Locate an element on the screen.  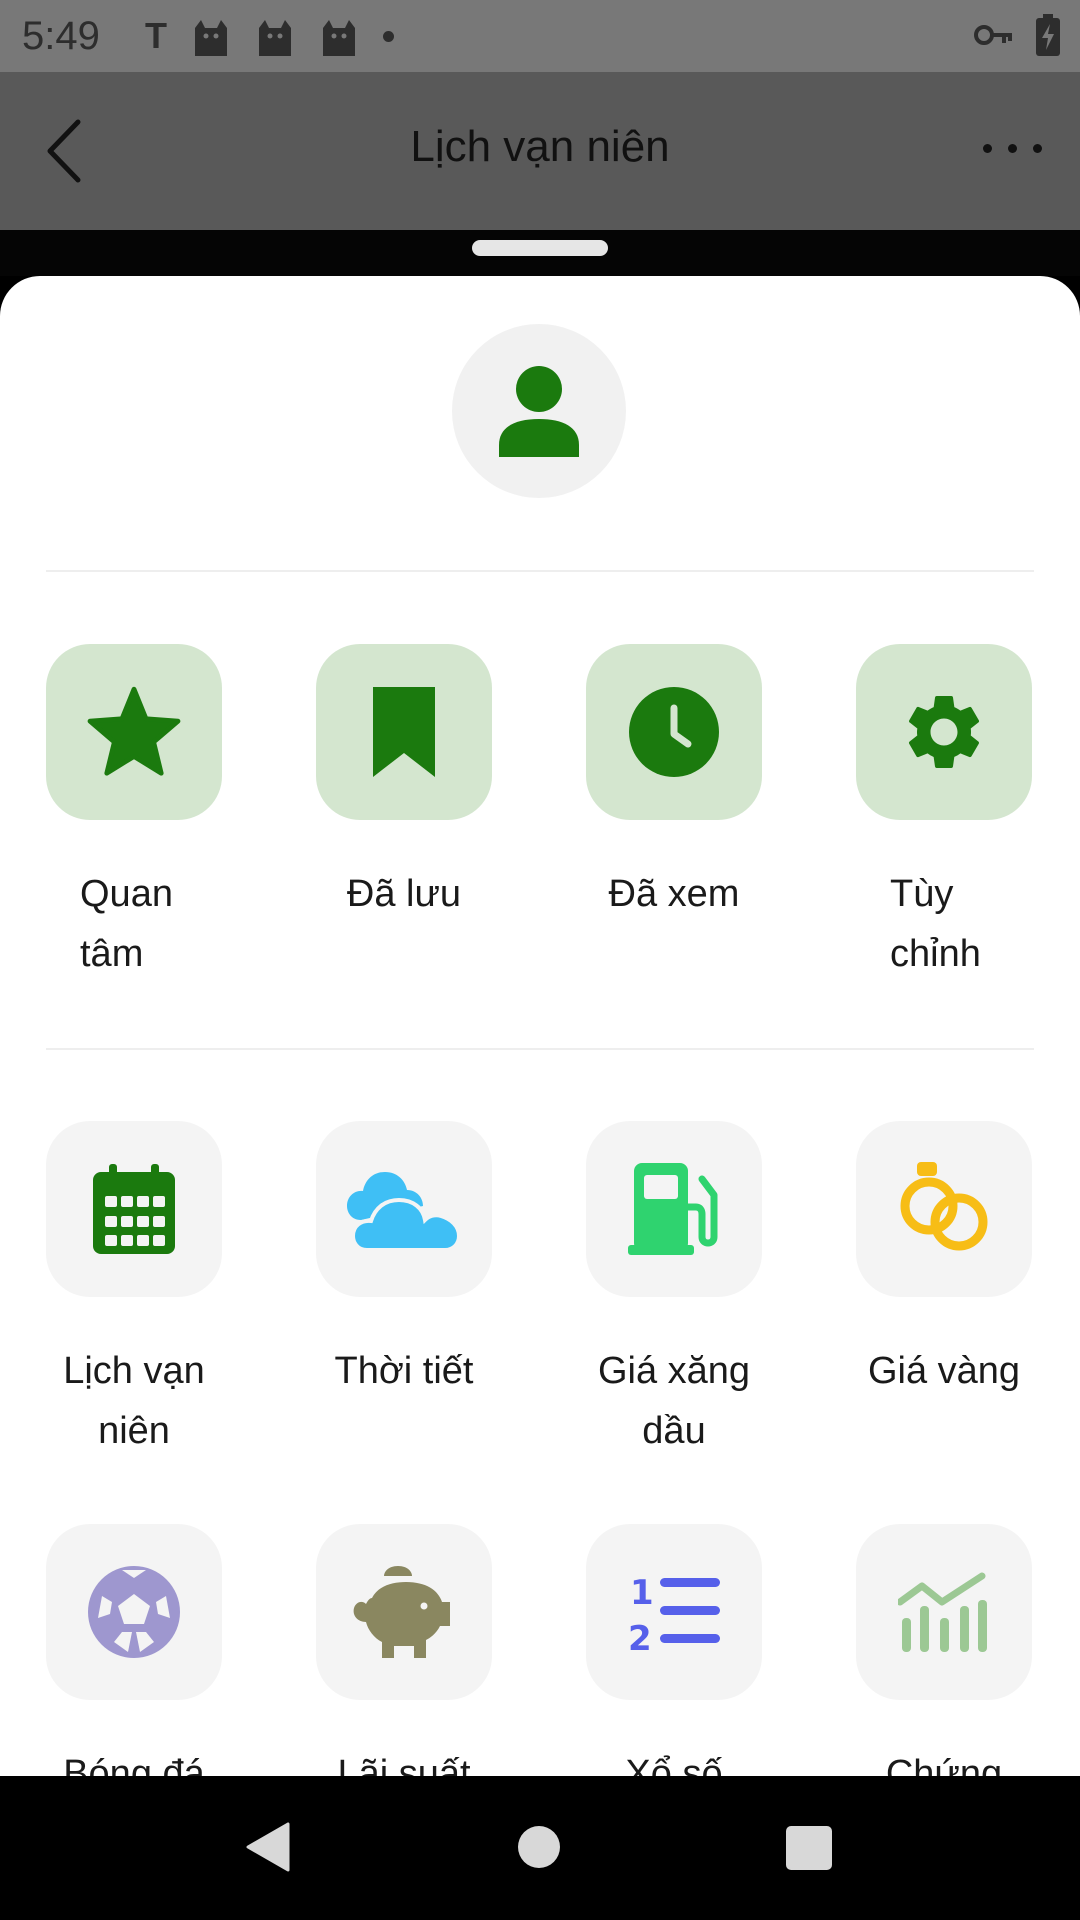
cloud-icon is located at coordinates (404, 1212).